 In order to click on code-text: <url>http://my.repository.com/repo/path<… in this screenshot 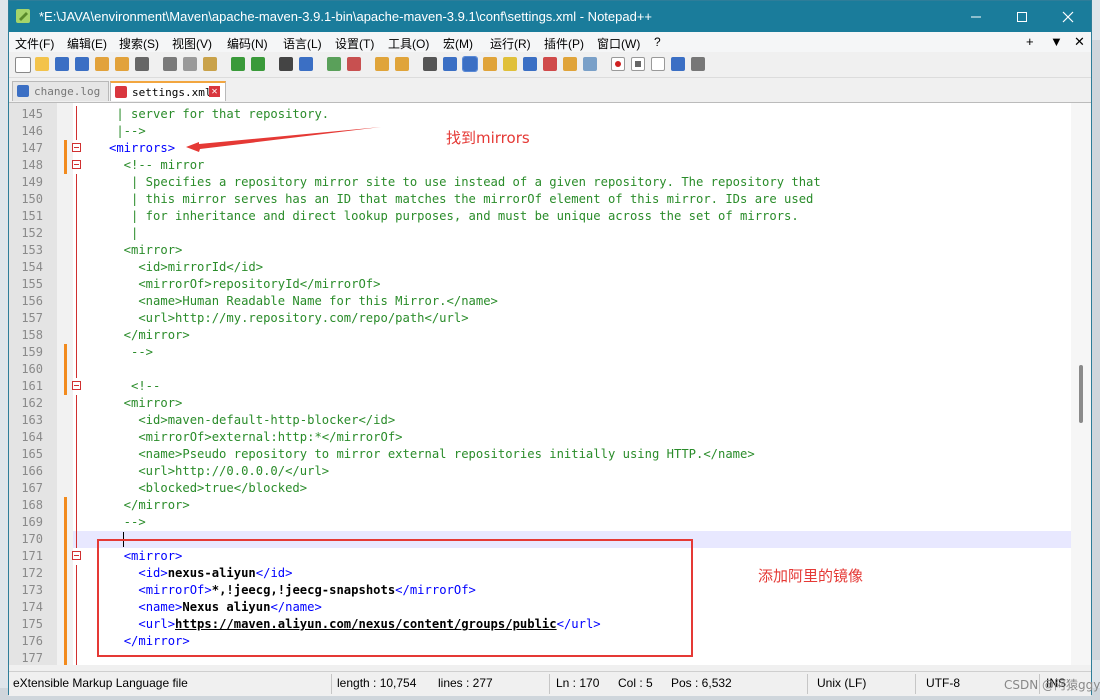, I will do `click(289, 318)`.